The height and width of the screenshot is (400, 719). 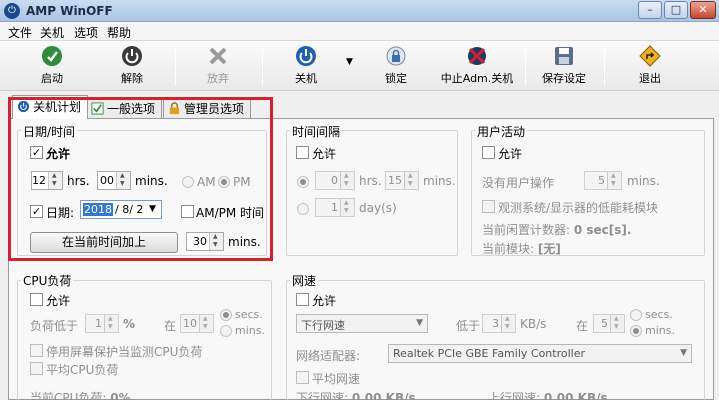 What do you see at coordinates (49, 131) in the screenshot?
I see `datetime-group-title: 日期/时间` at bounding box center [49, 131].